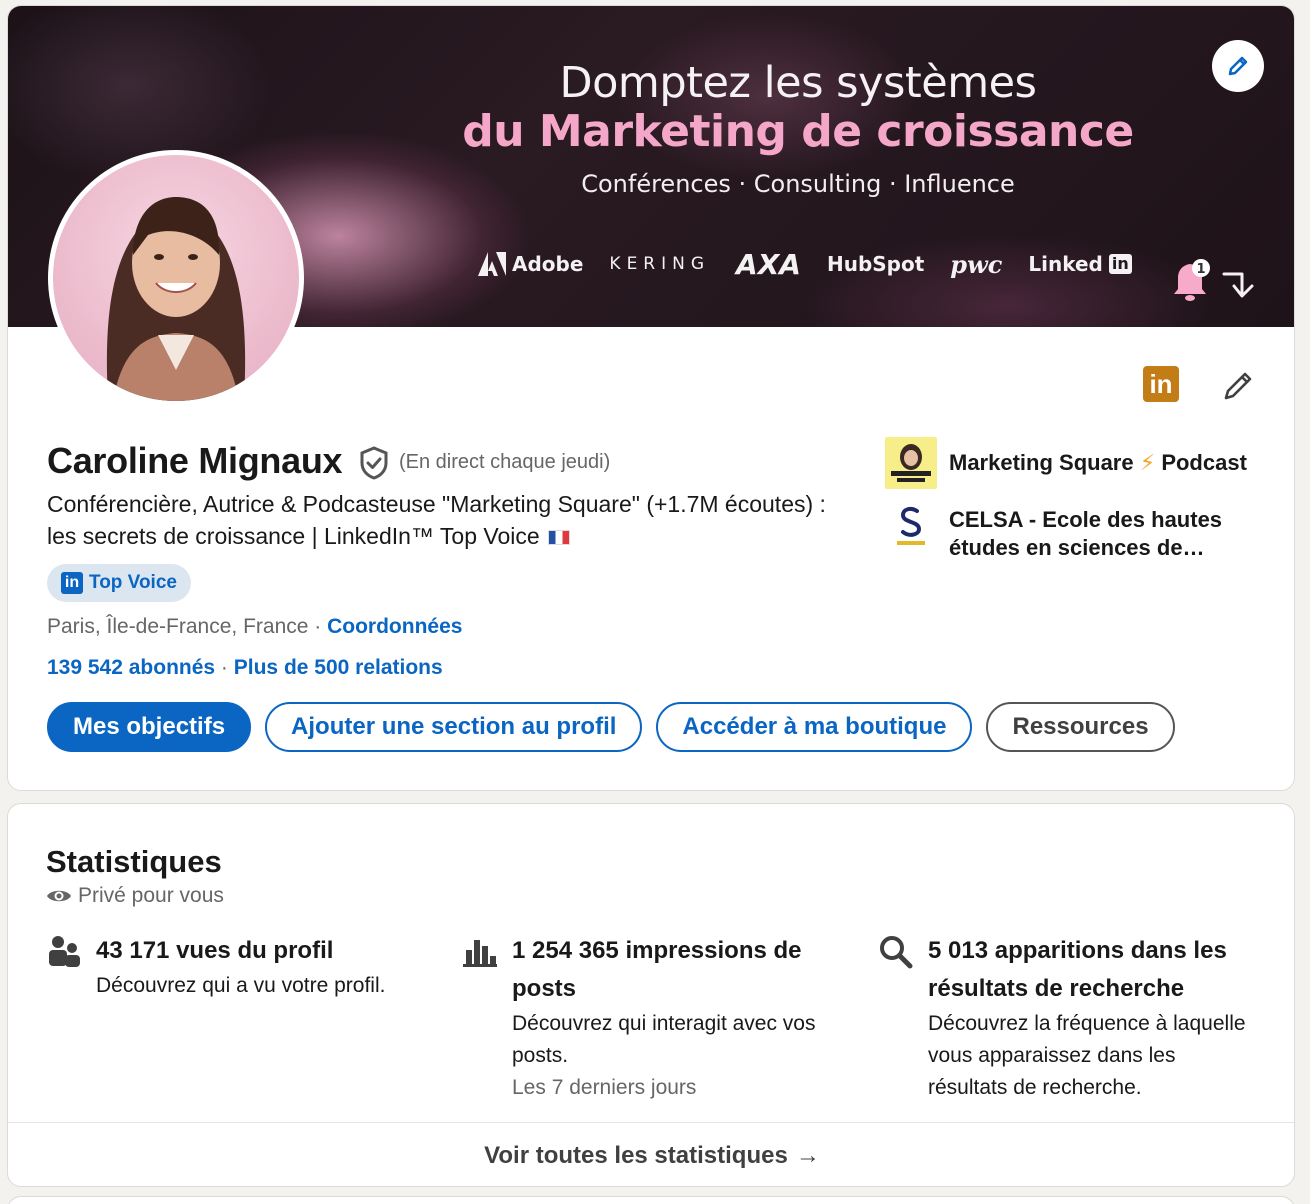  What do you see at coordinates (64, 951) in the screenshot?
I see `people-icon` at bounding box center [64, 951].